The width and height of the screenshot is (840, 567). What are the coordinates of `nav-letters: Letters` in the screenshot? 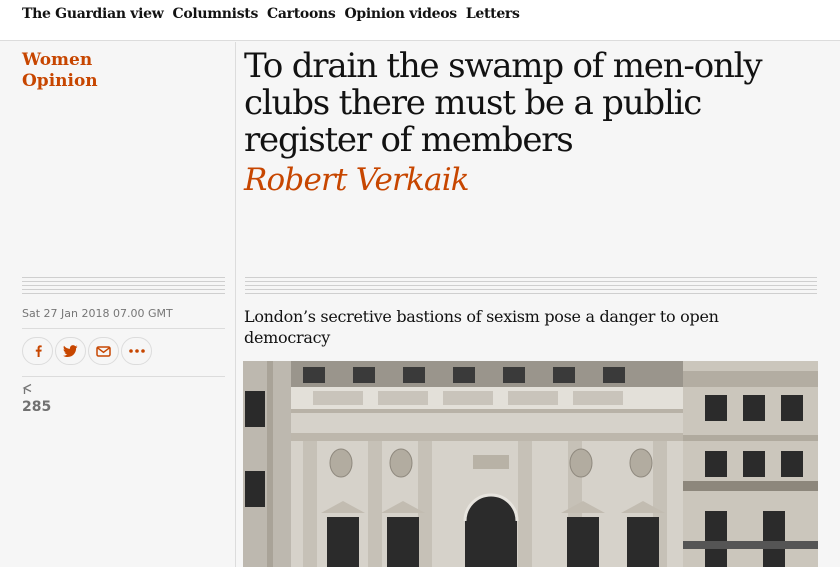 It's located at (493, 14).